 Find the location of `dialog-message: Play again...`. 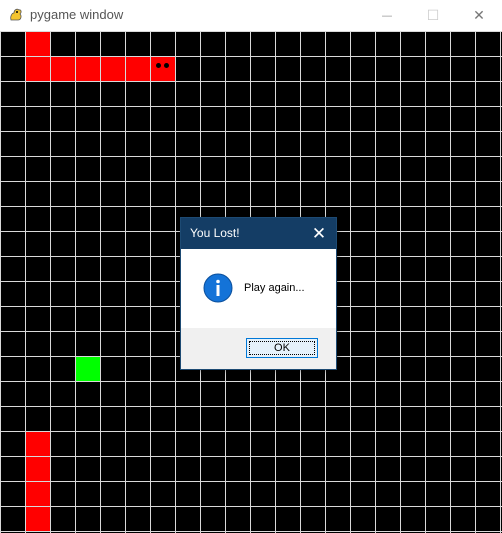

dialog-message: Play again... is located at coordinates (274, 288).